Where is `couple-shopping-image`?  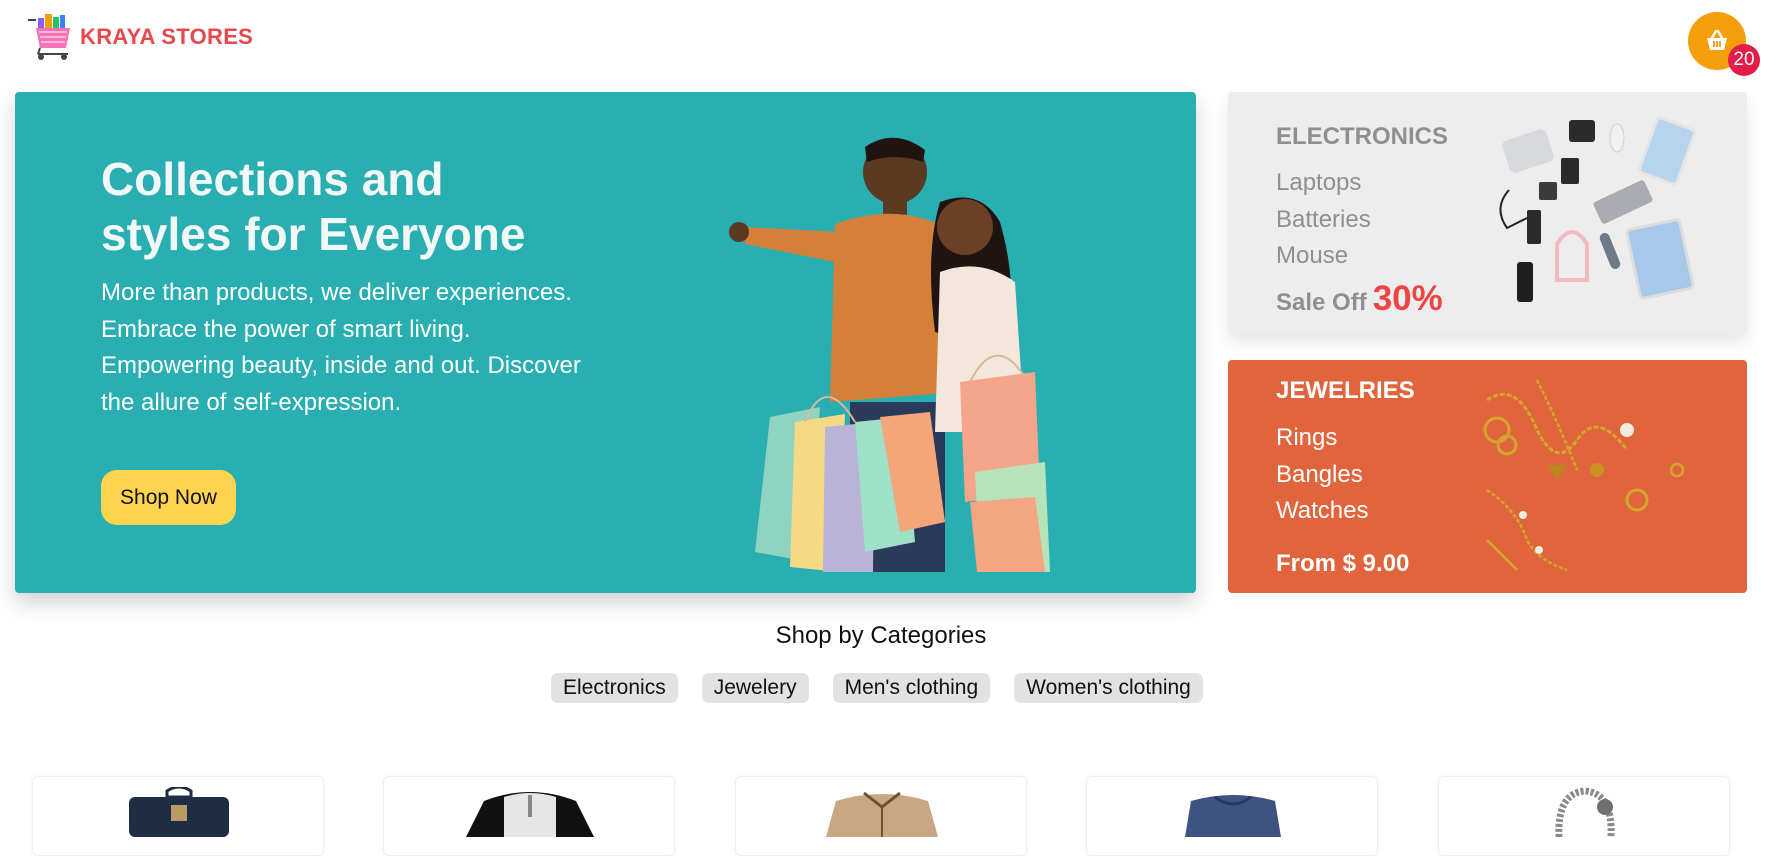 couple-shopping-image is located at coordinates (889, 354).